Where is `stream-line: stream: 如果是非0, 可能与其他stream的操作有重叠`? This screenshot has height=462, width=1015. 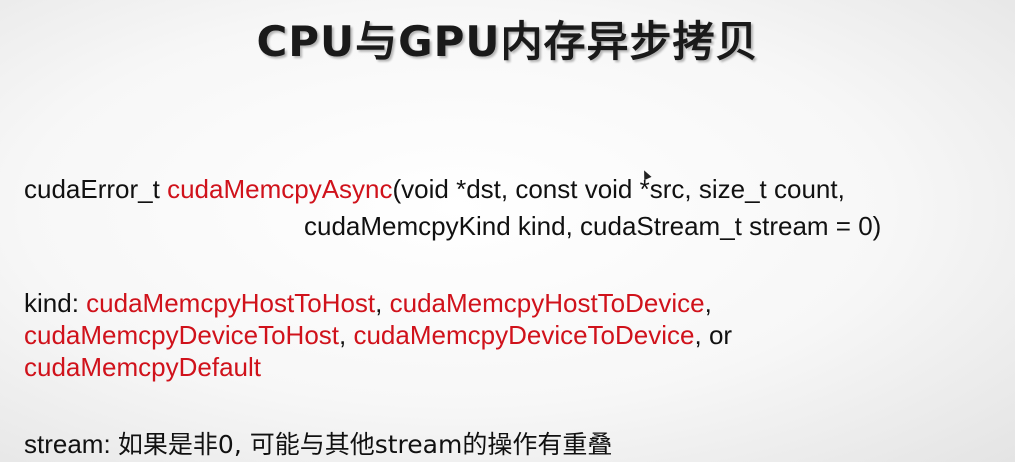 stream-line: stream: 如果是非0, 可能与其他stream的操作有重叠 is located at coordinates (318, 444).